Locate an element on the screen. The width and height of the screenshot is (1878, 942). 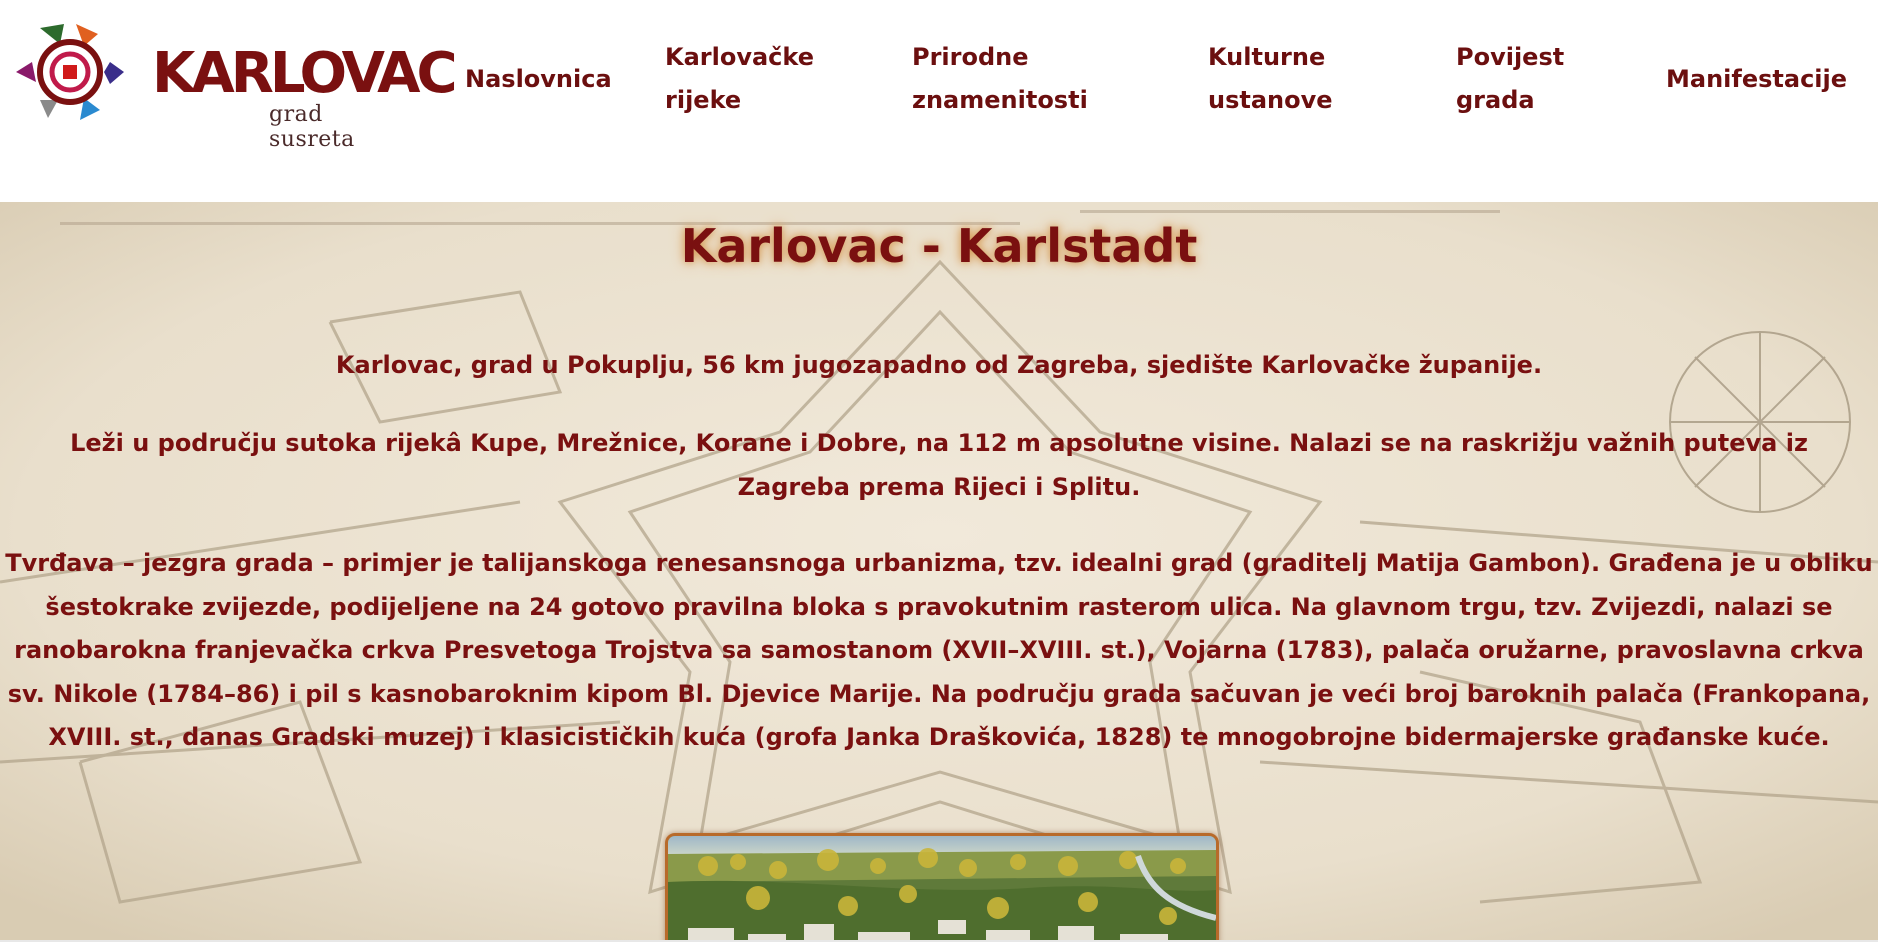
nav-item-karlovacke-rijeke: Karlovačke rijeke is located at coordinates (739, 79).